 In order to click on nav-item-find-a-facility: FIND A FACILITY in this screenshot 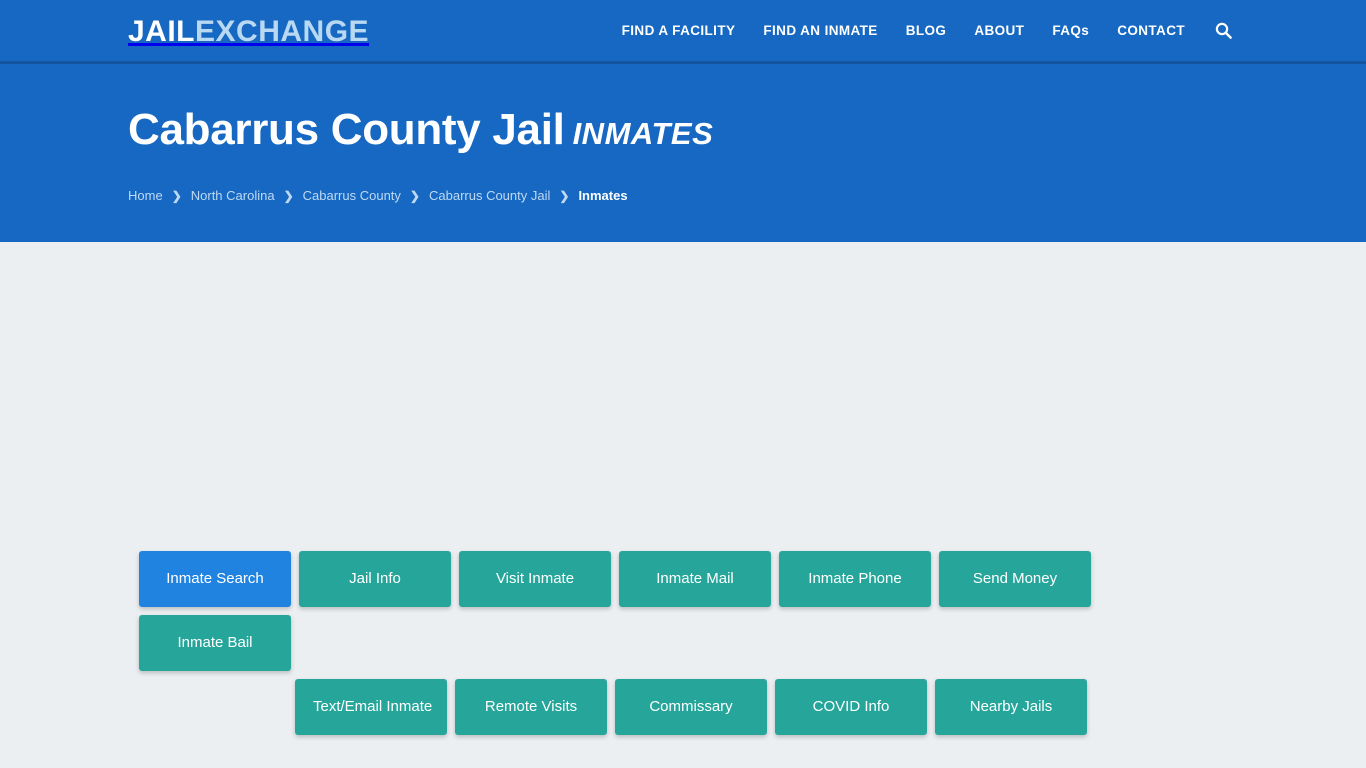, I will do `click(679, 30)`.